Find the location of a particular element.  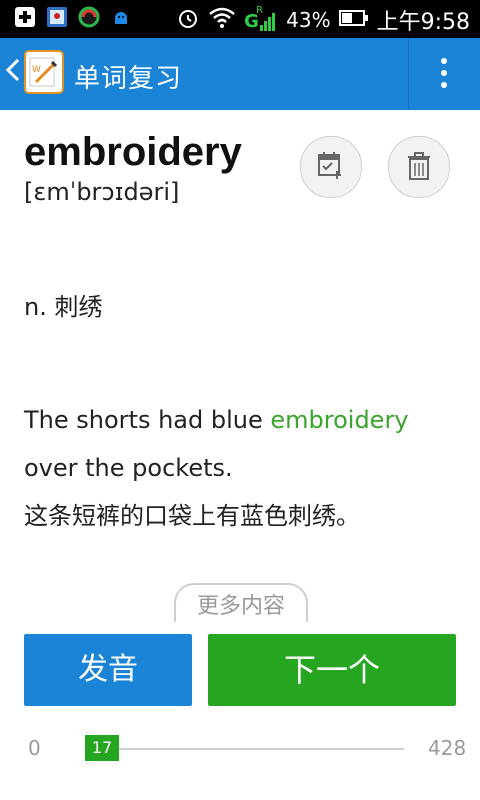

progress-max: 428 is located at coordinates (447, 748).